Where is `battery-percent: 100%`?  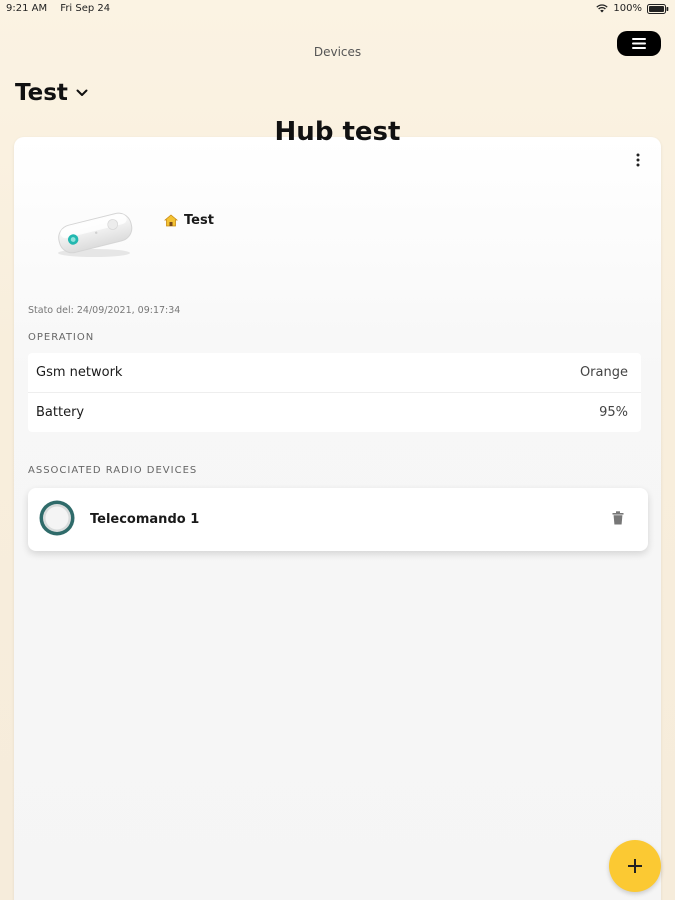
battery-percent: 100% is located at coordinates (627, 8).